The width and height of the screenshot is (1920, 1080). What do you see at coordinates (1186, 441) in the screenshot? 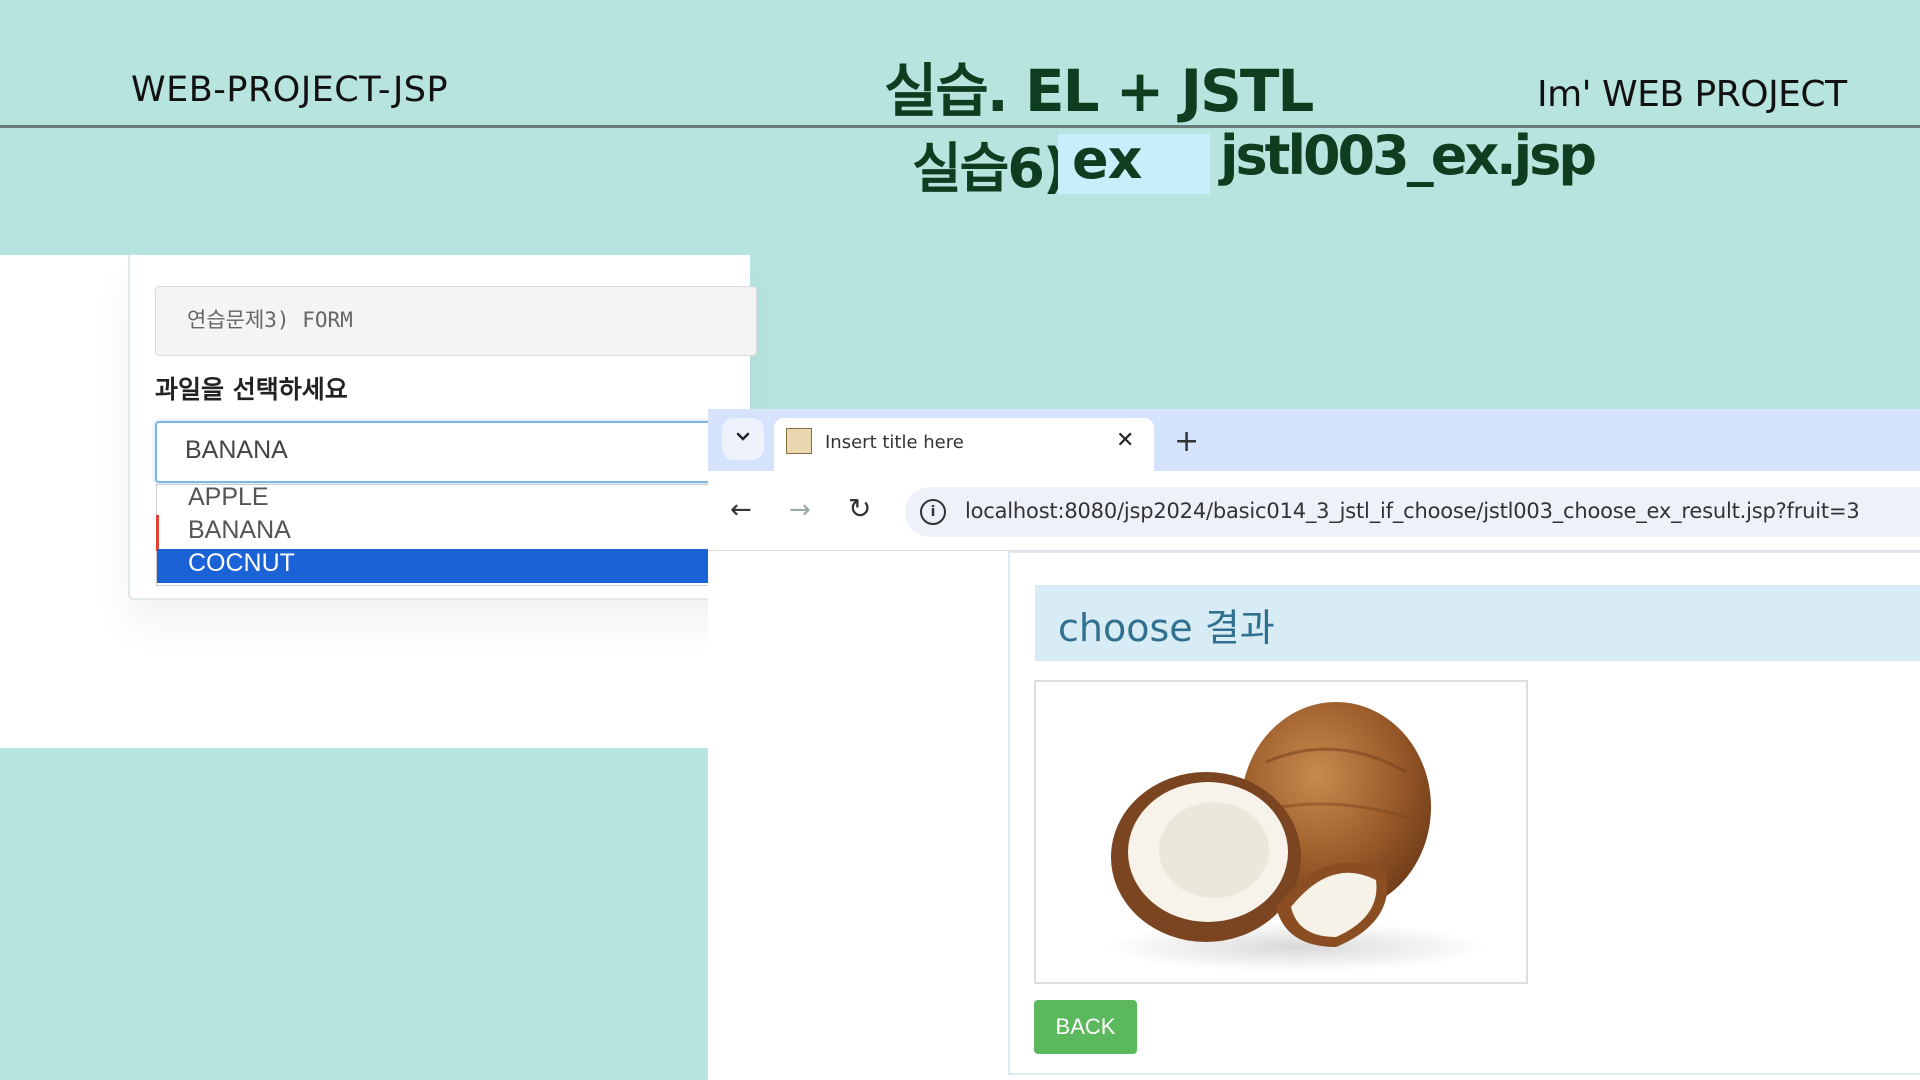
I see `new-tab-icon: +` at bounding box center [1186, 441].